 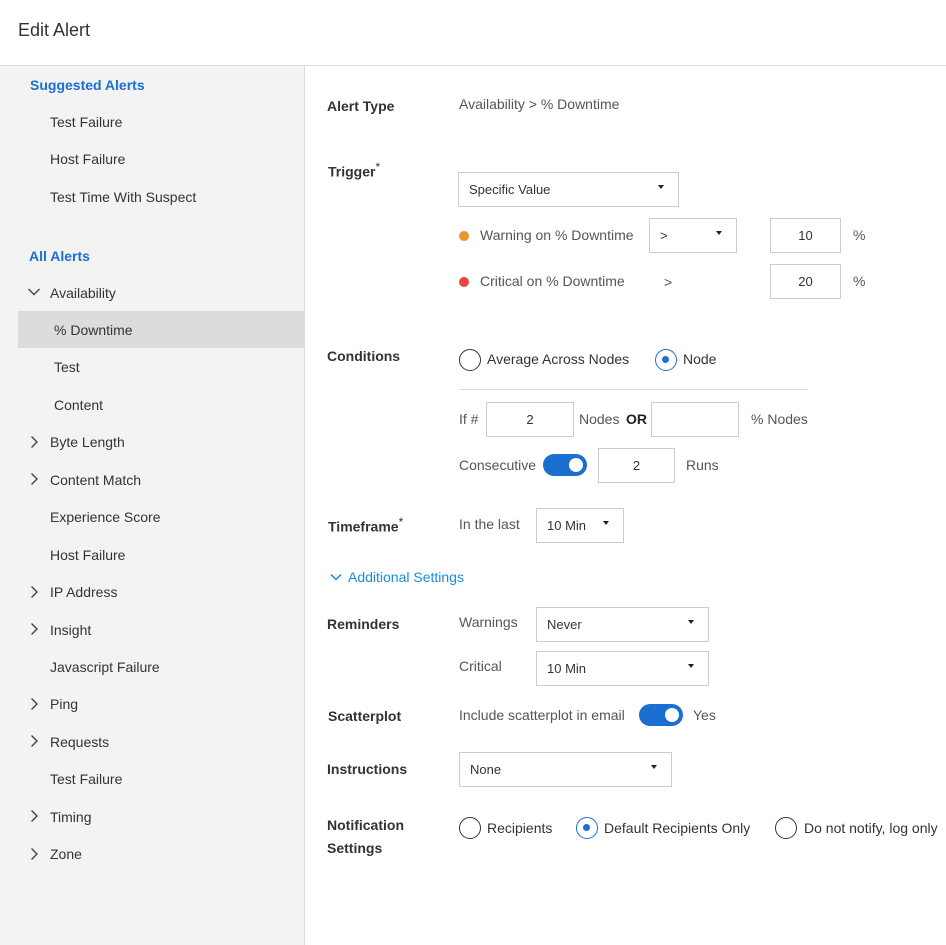 What do you see at coordinates (152, 404) in the screenshot?
I see `sidebar-item-content: Content` at bounding box center [152, 404].